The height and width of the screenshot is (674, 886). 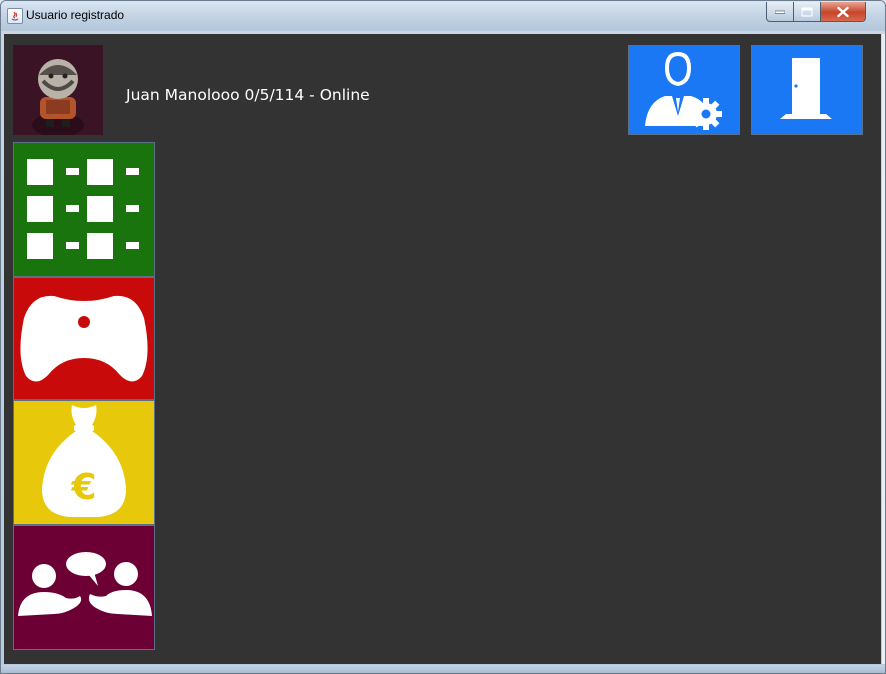 What do you see at coordinates (75, 15) in the screenshot?
I see `window-title: Usuario registrado` at bounding box center [75, 15].